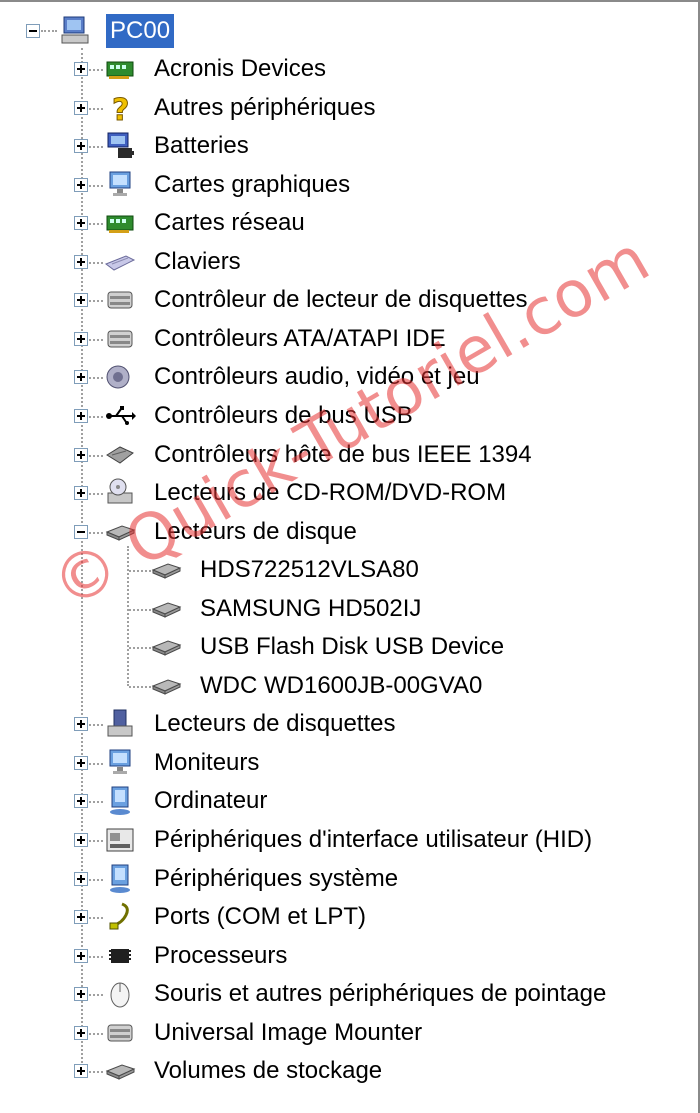 The width and height of the screenshot is (700, 1113). What do you see at coordinates (140, 31) in the screenshot?
I see `root-computer-label: PC00` at bounding box center [140, 31].